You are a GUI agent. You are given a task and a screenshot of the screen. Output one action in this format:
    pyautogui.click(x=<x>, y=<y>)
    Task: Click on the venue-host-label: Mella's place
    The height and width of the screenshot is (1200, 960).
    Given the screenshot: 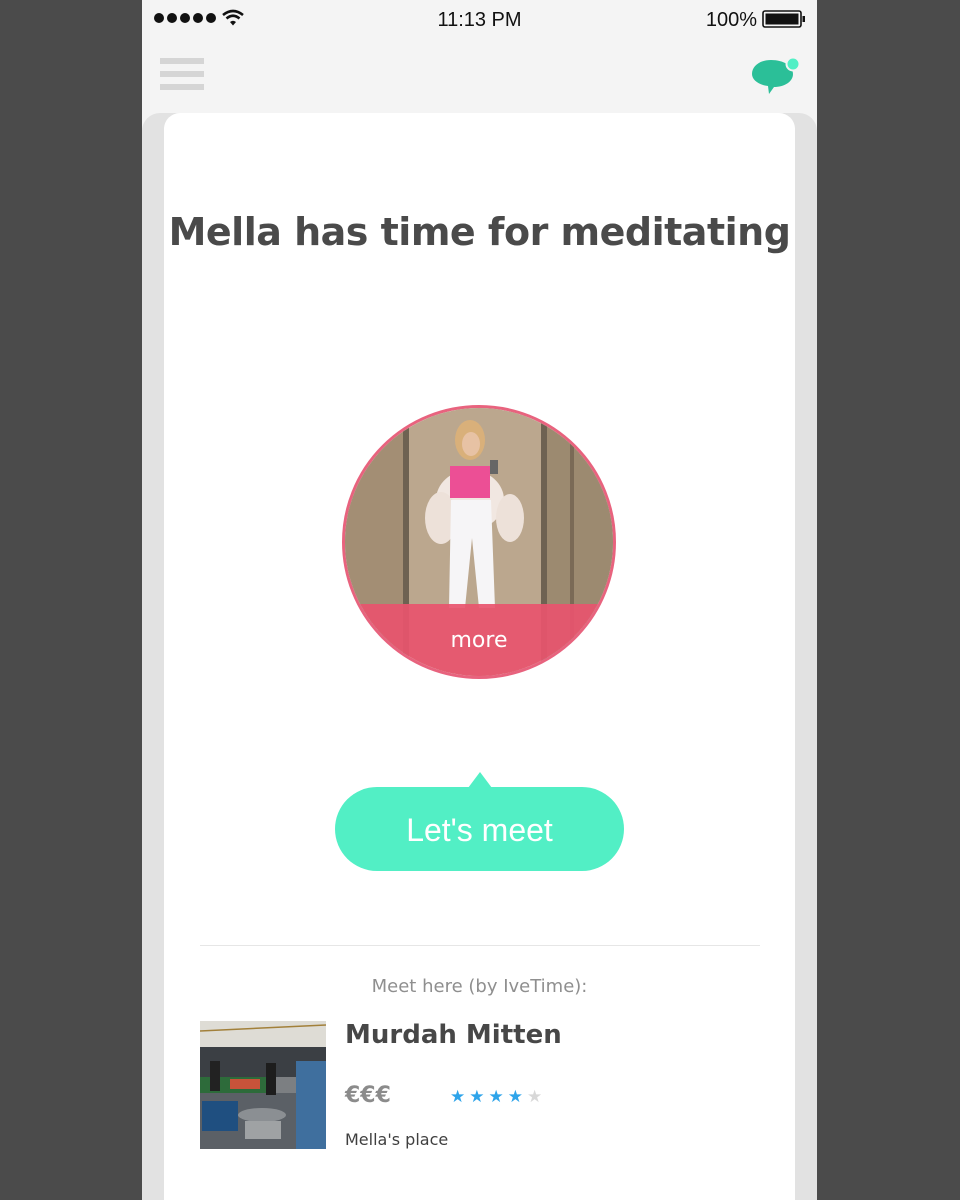 What is the action you would take?
    pyautogui.click(x=397, y=1139)
    